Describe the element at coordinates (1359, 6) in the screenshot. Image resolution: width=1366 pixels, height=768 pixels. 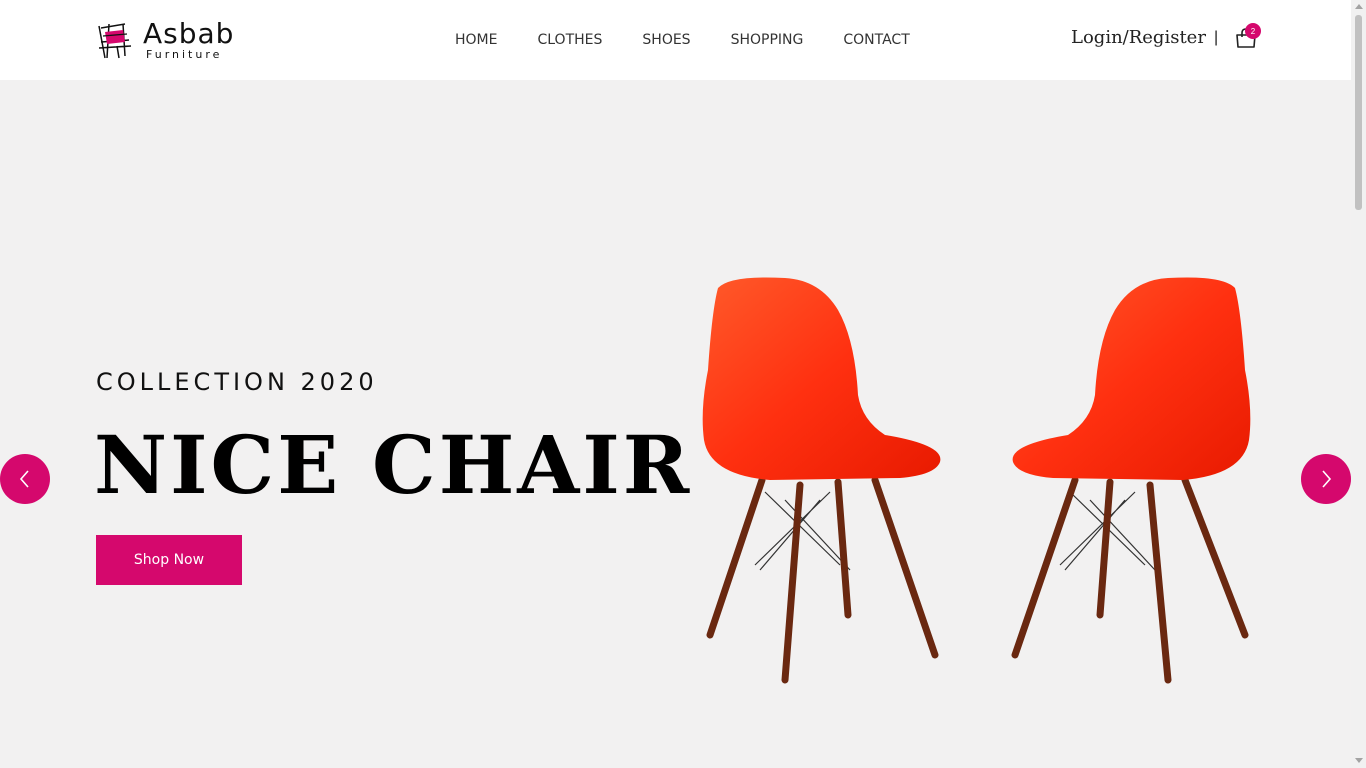
I see `scroll-up-arrow` at that location.